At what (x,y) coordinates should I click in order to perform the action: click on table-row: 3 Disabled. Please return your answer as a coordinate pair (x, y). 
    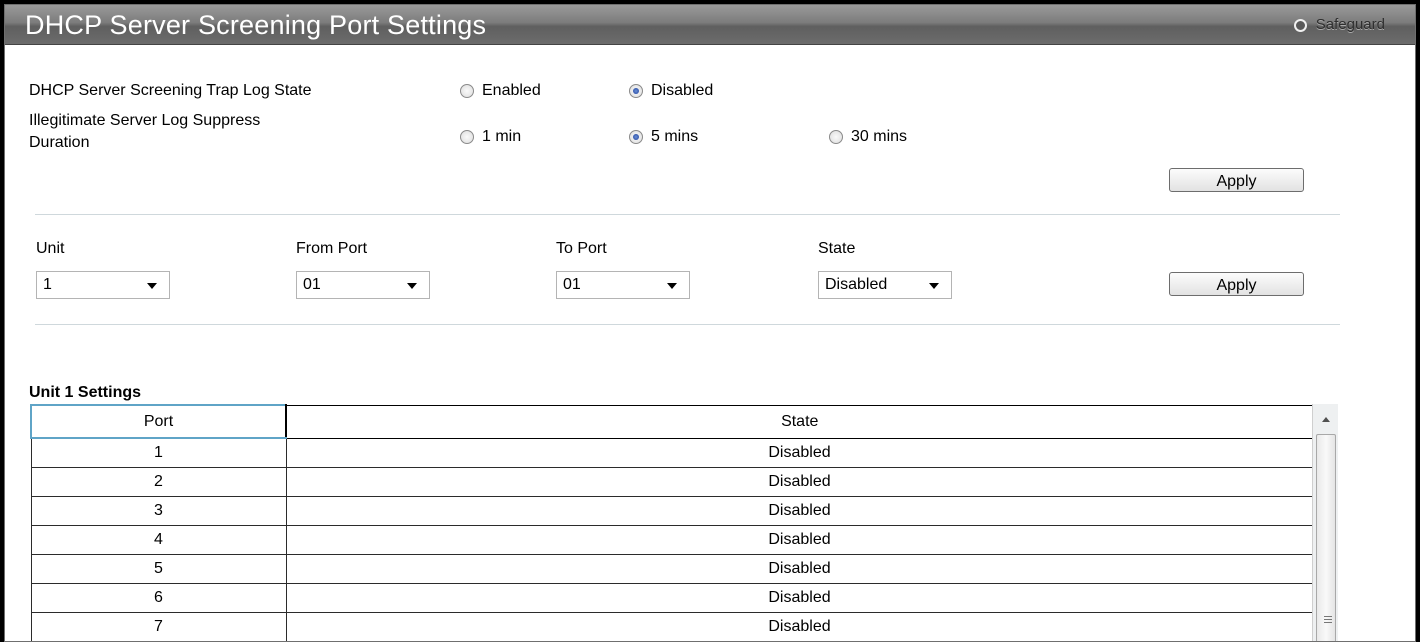
    Looking at the image, I should click on (672, 511).